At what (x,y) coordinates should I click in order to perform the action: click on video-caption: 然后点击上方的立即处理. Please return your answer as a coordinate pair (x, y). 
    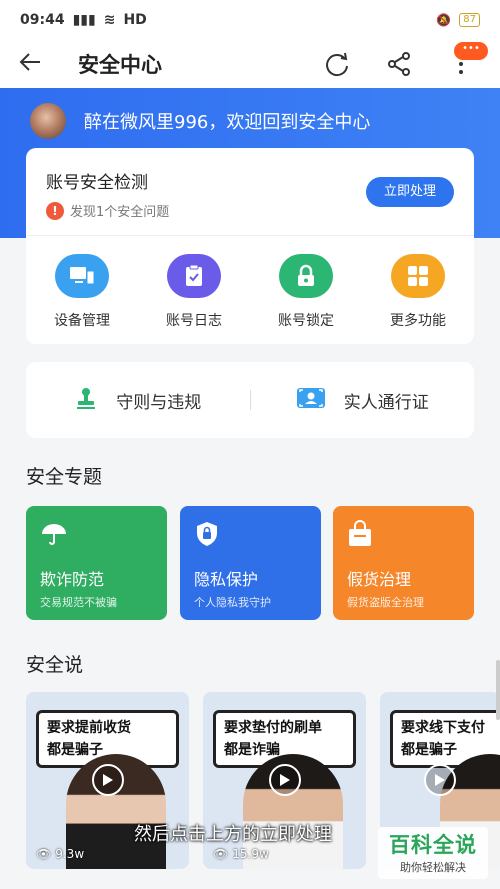
    Looking at the image, I should click on (233, 834).